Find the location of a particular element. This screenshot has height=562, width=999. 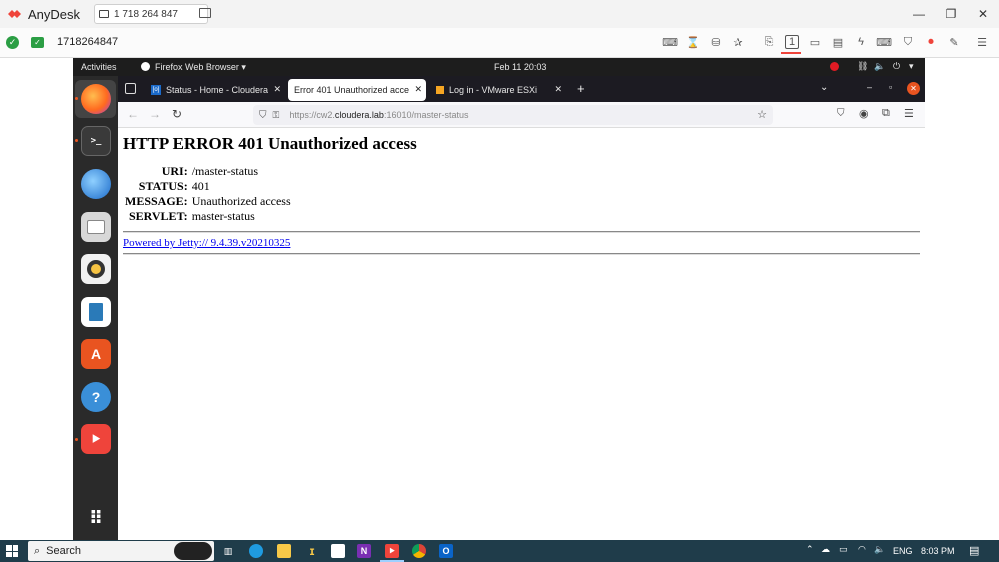

edge-icon is located at coordinates (256, 551).